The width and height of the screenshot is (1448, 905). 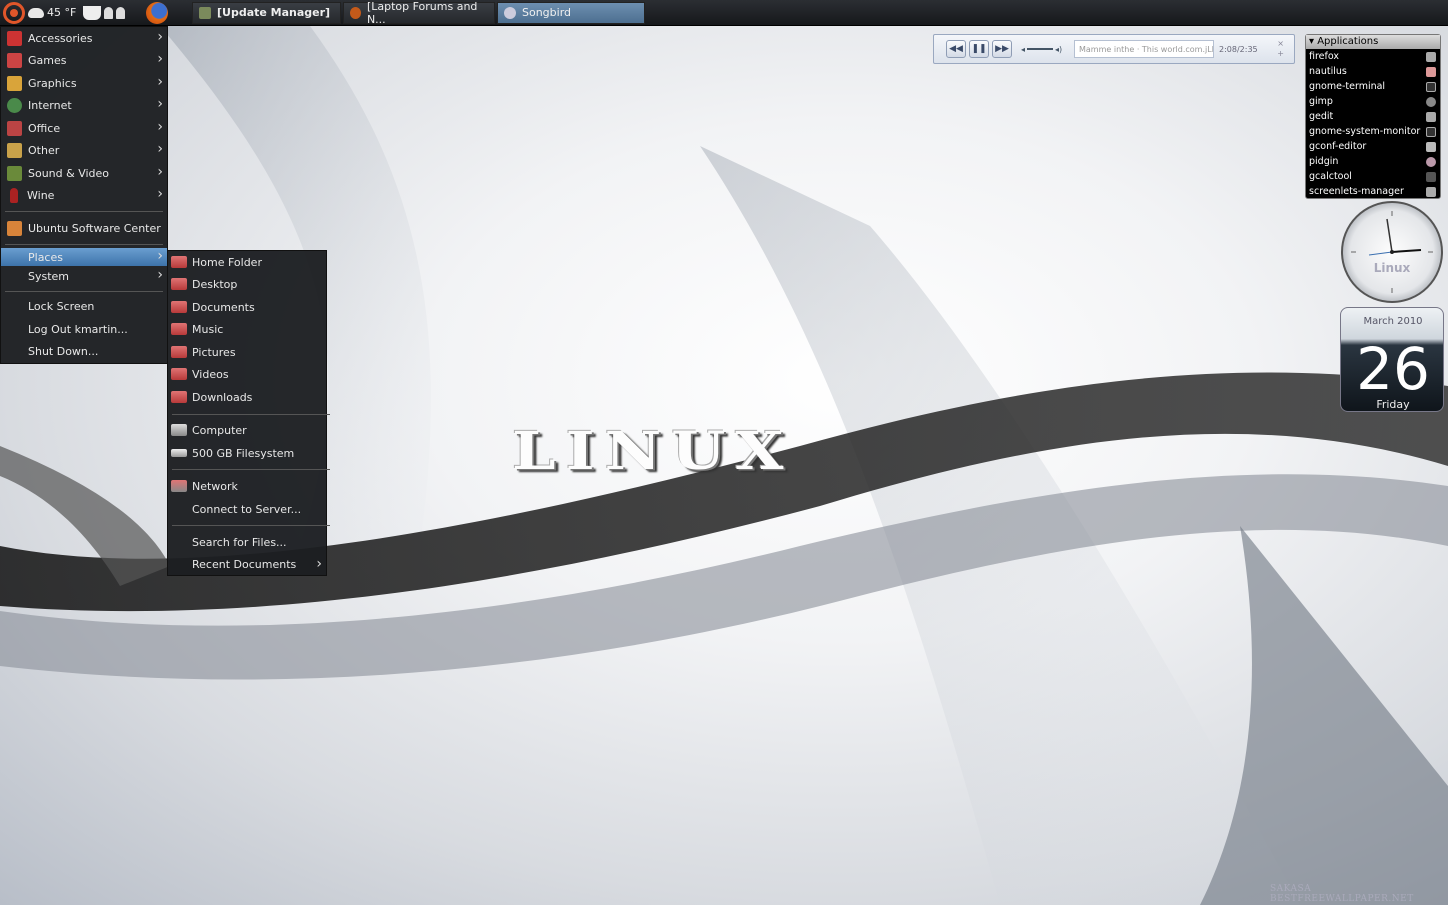 I want to click on calculator-icon, so click(x=1431, y=177).